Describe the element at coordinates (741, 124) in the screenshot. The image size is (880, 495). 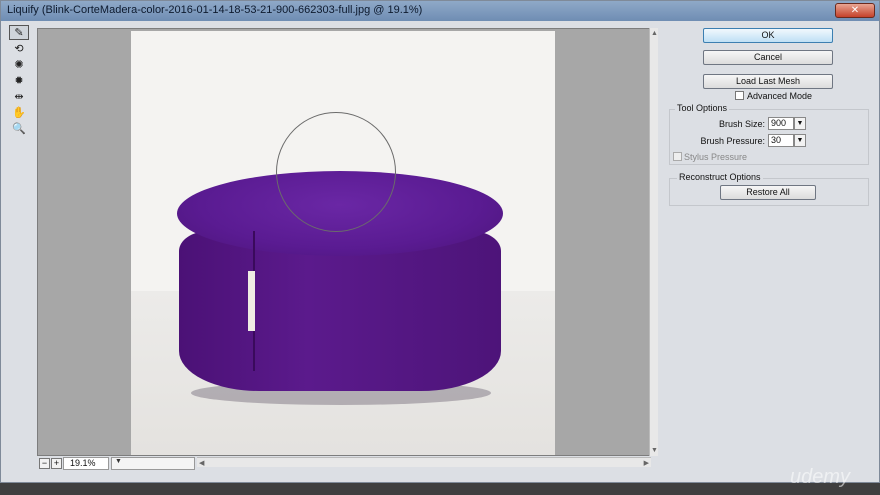
I see `brush-size-label: Brush Size:` at that location.